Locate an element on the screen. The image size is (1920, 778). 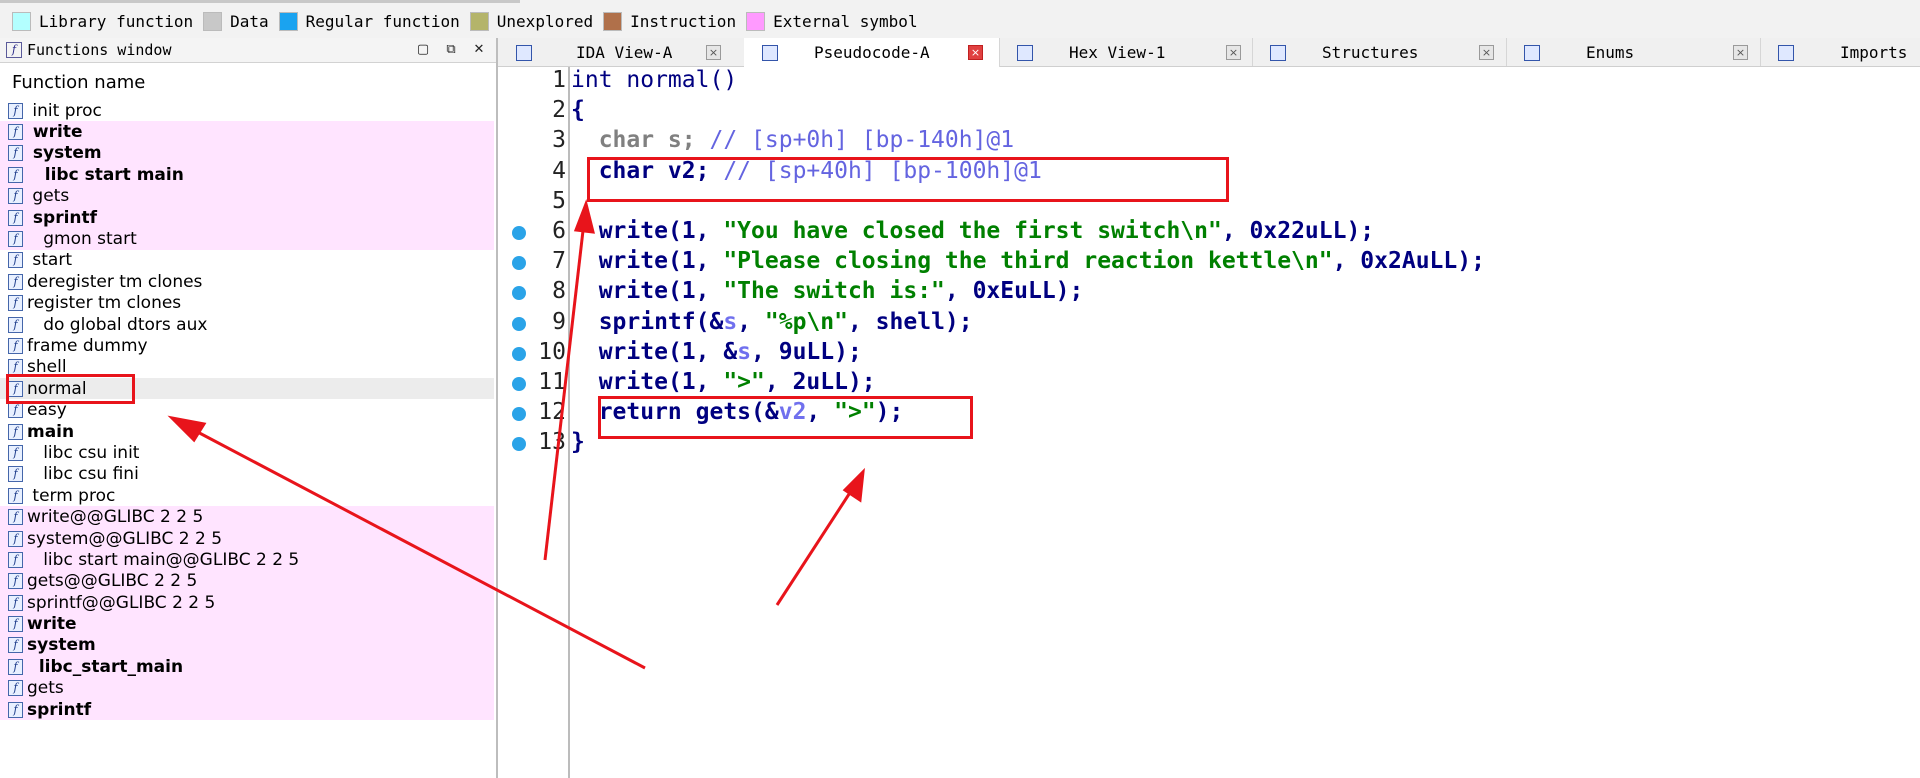
function-list-item: f deregister tm clones is located at coordinates (247, 281).